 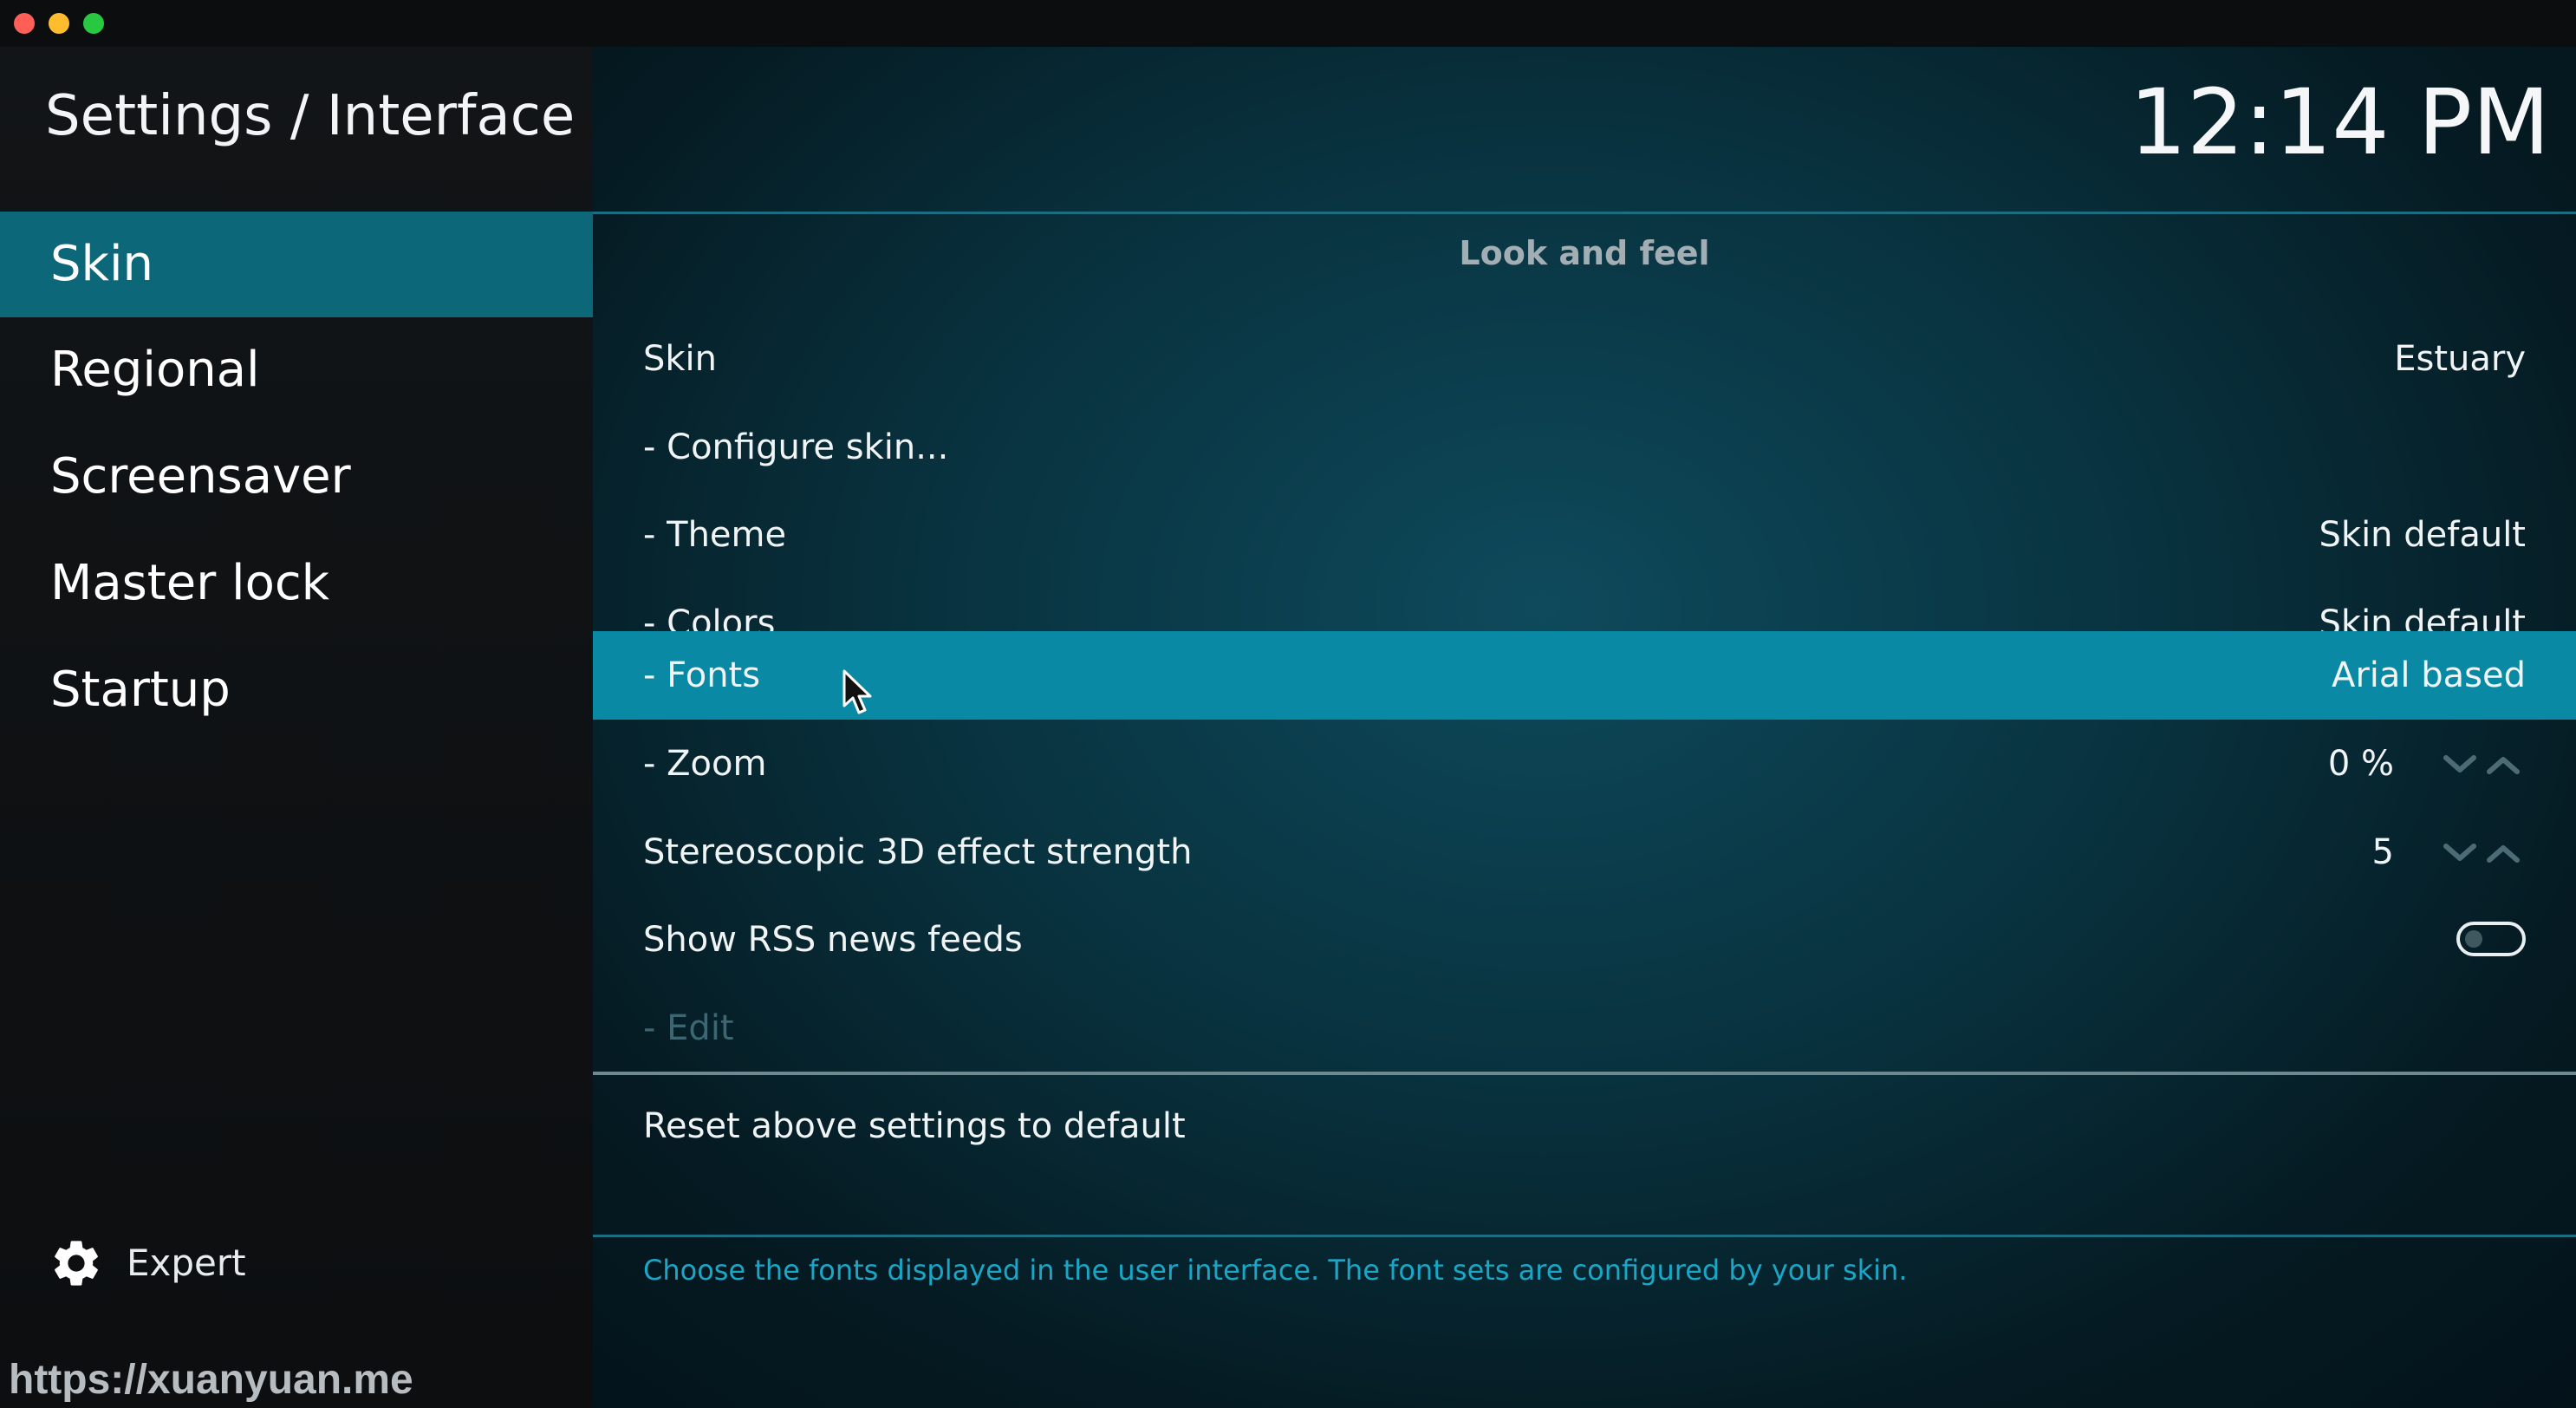 I want to click on gear-icon, so click(x=76, y=1263).